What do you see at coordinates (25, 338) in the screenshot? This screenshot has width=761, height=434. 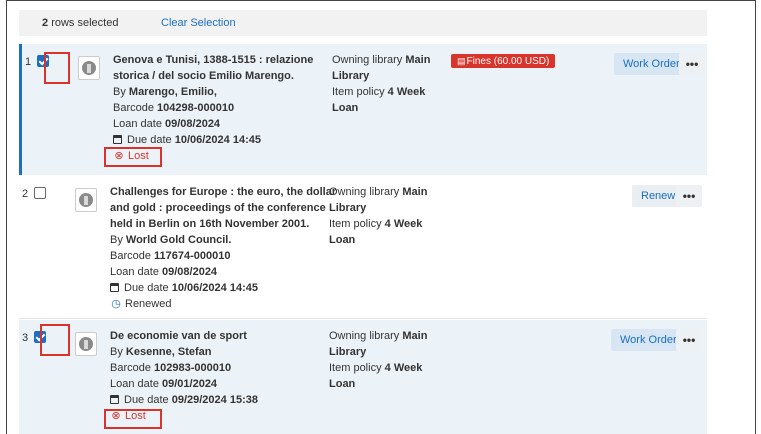 I see `row-index: 3` at bounding box center [25, 338].